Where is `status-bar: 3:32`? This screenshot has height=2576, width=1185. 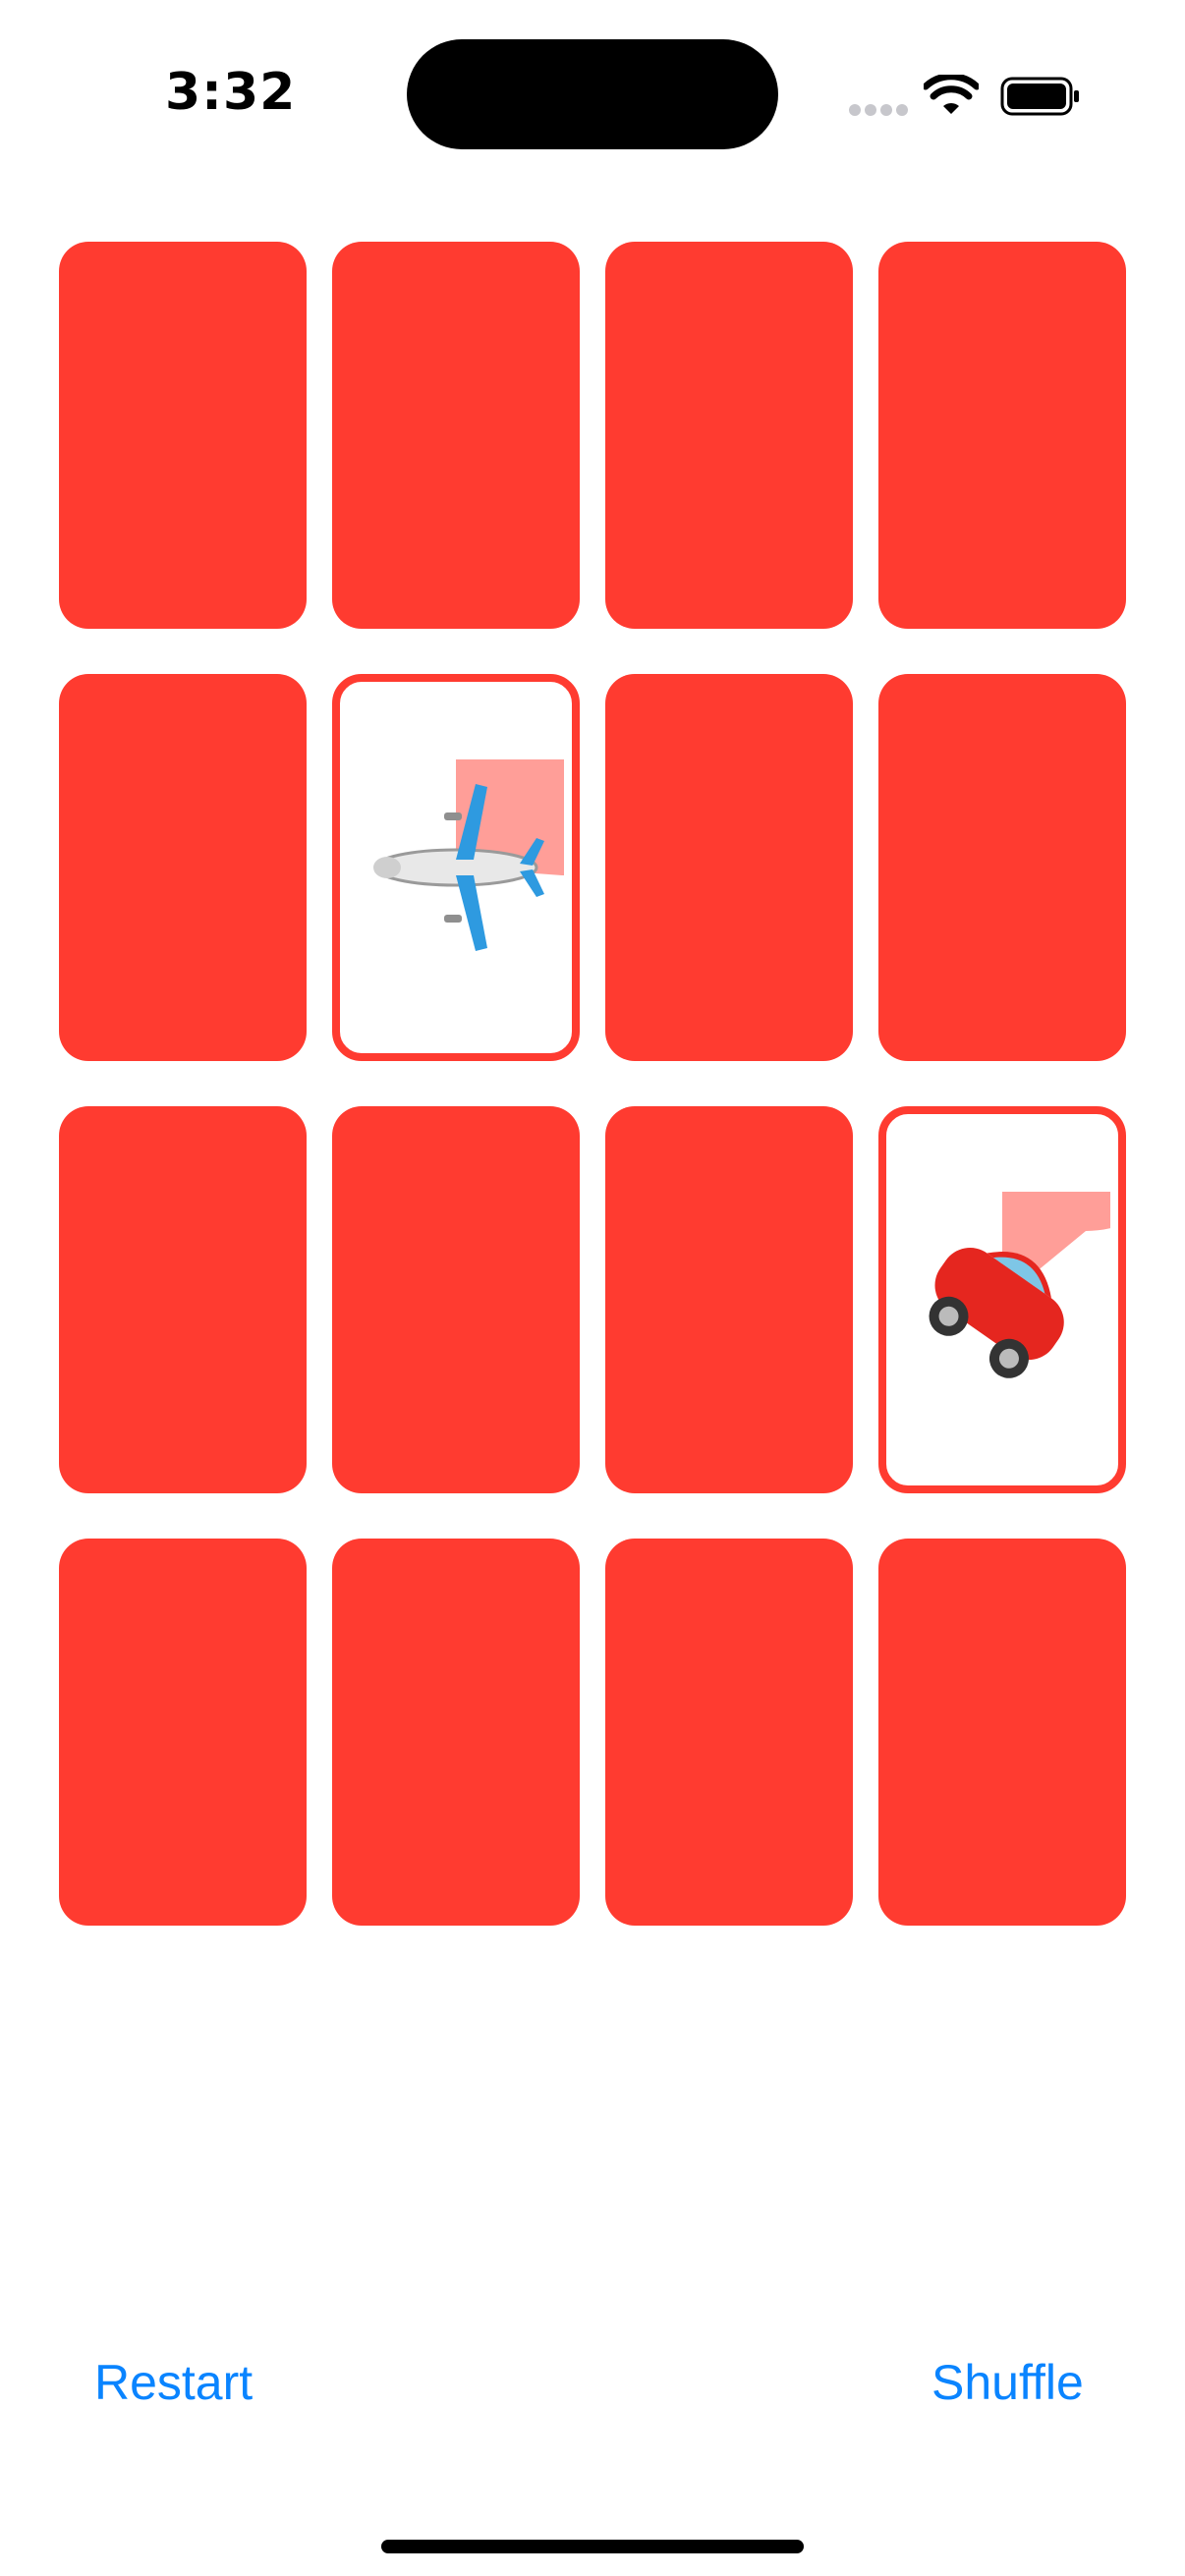 status-bar: 3:32 is located at coordinates (592, 88).